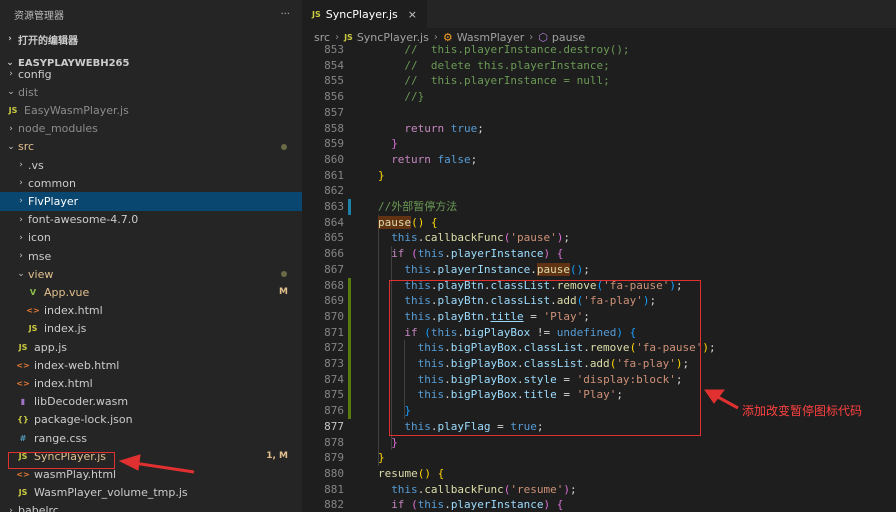 The width and height of the screenshot is (896, 512). I want to click on arrow-line-code, so click(727, 402).